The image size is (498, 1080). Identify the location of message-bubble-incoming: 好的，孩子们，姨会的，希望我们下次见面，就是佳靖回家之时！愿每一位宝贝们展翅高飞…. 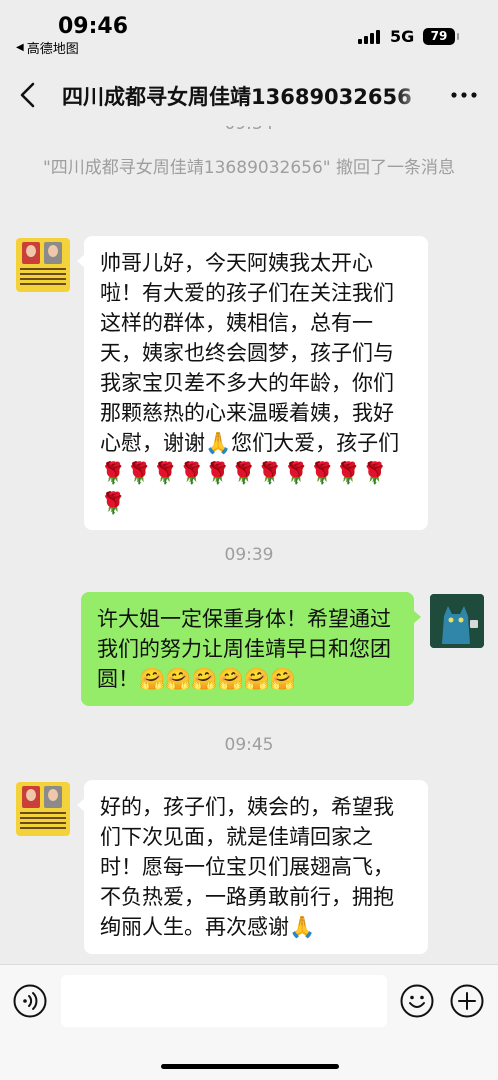
(252, 867).